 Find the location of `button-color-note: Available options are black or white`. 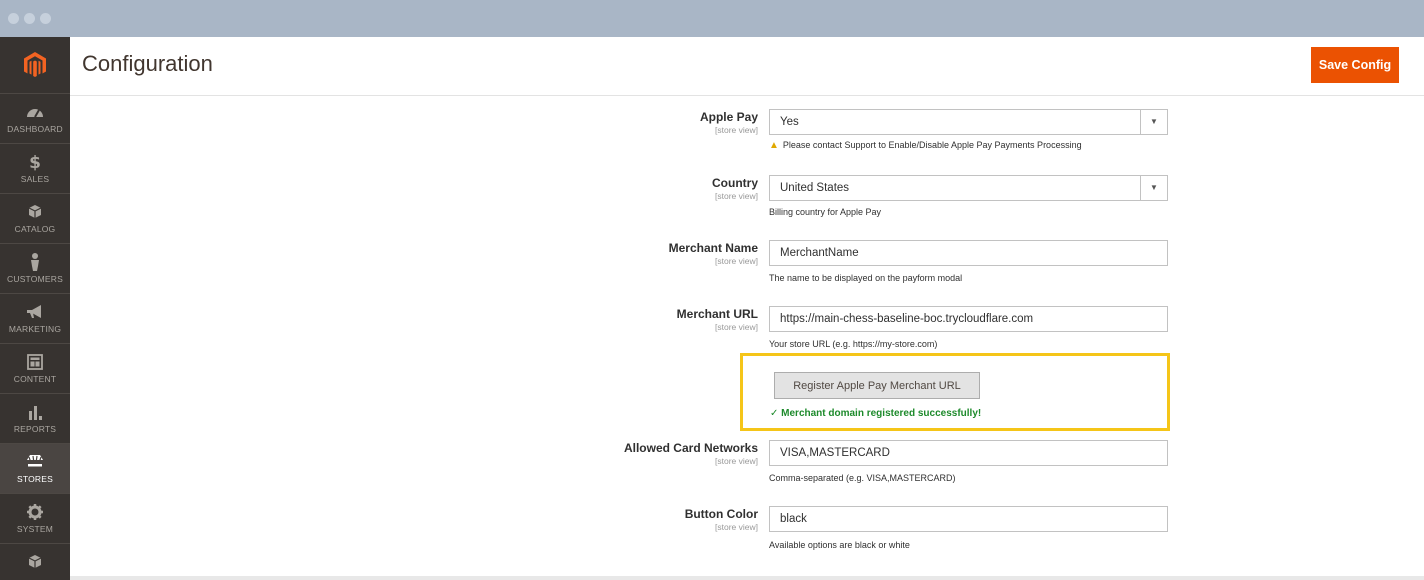

button-color-note: Available options are black or white is located at coordinates (839, 545).